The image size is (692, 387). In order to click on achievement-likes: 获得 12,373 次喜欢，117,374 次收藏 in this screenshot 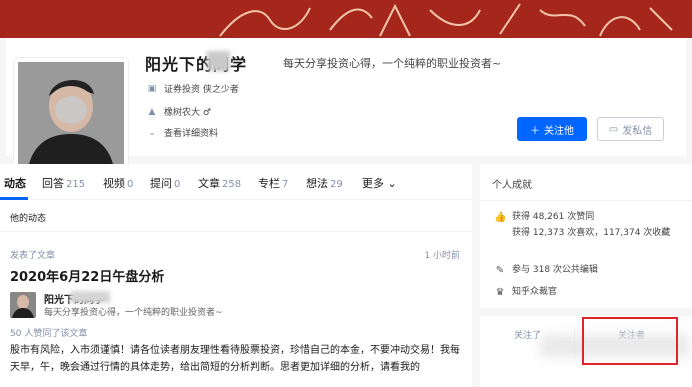, I will do `click(591, 233)`.